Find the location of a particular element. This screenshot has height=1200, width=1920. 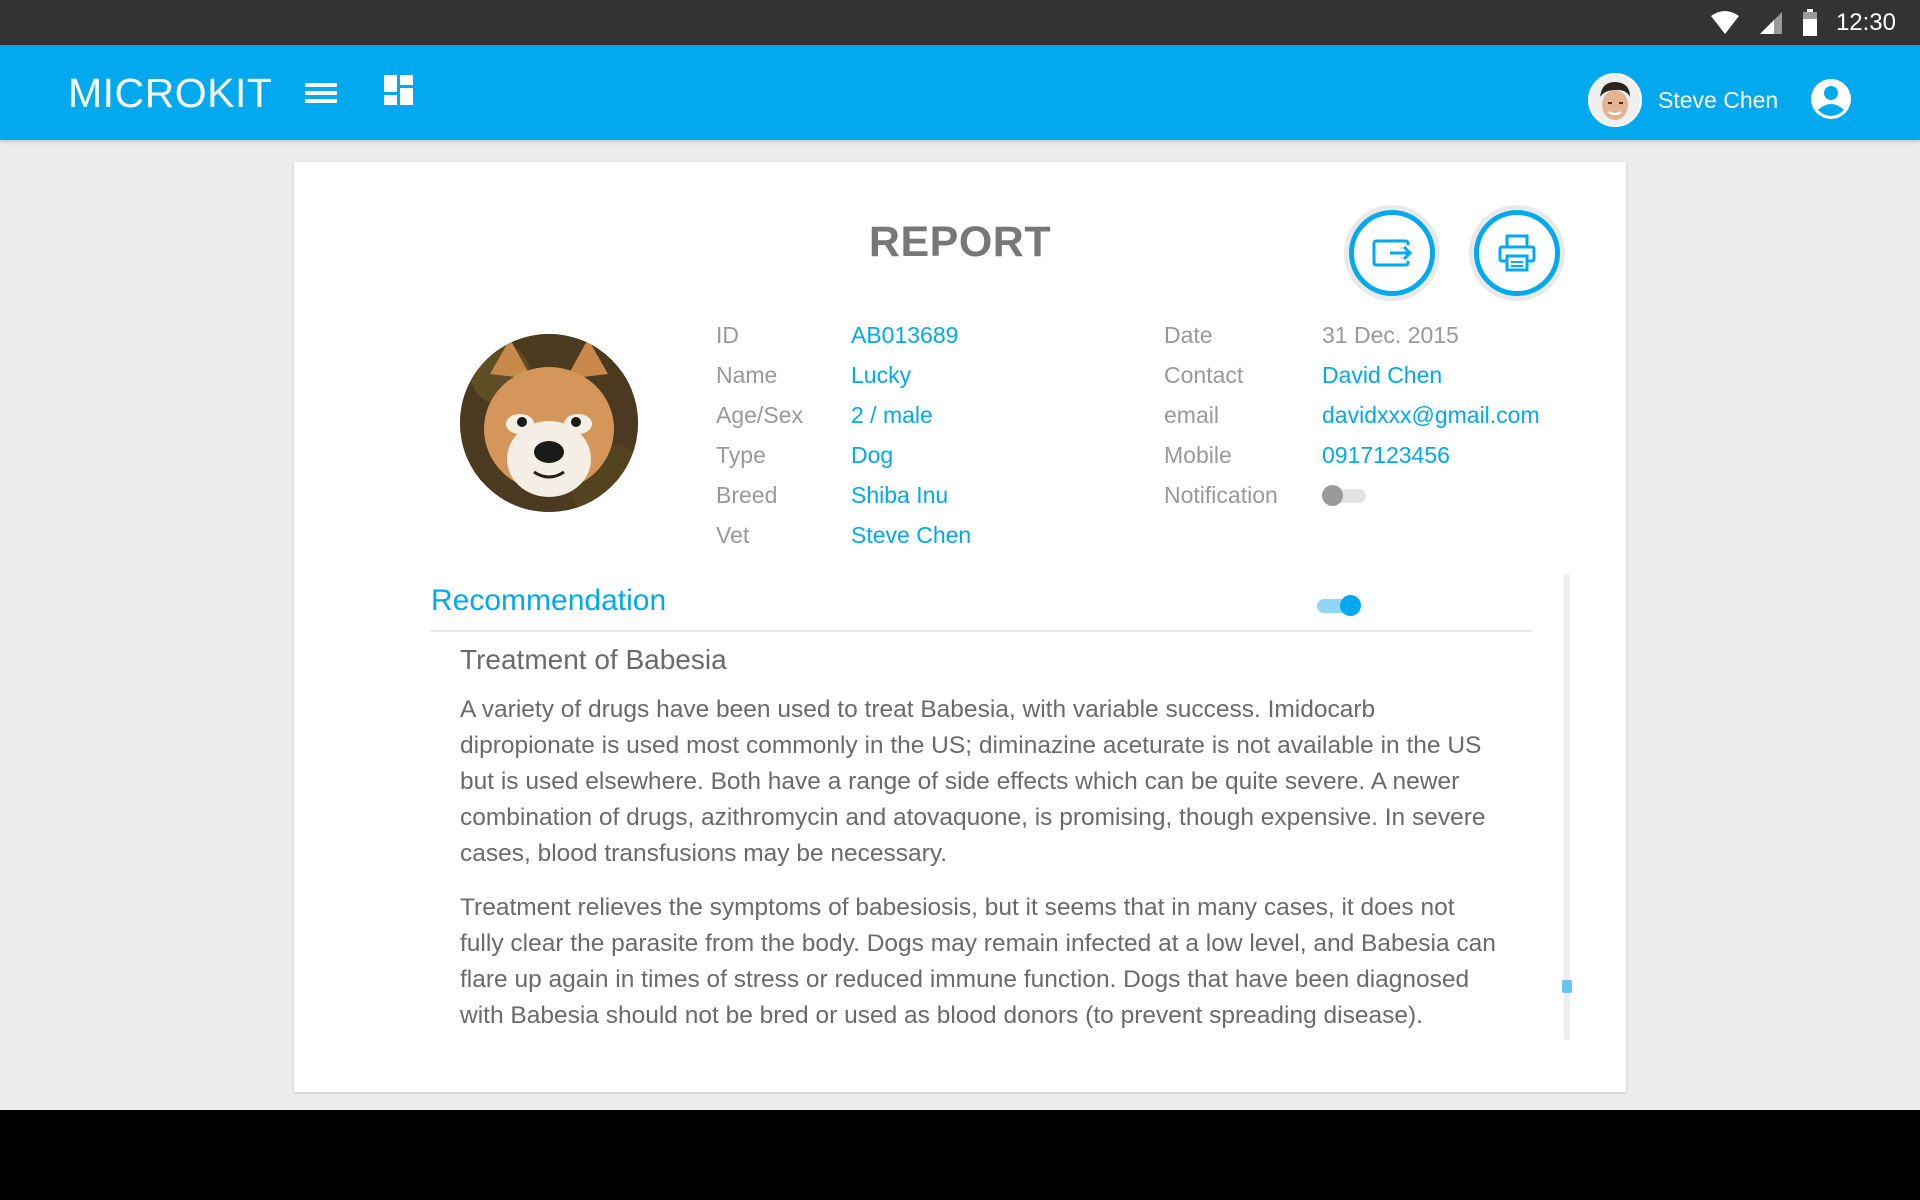

wifi-icon is located at coordinates (1725, 23).